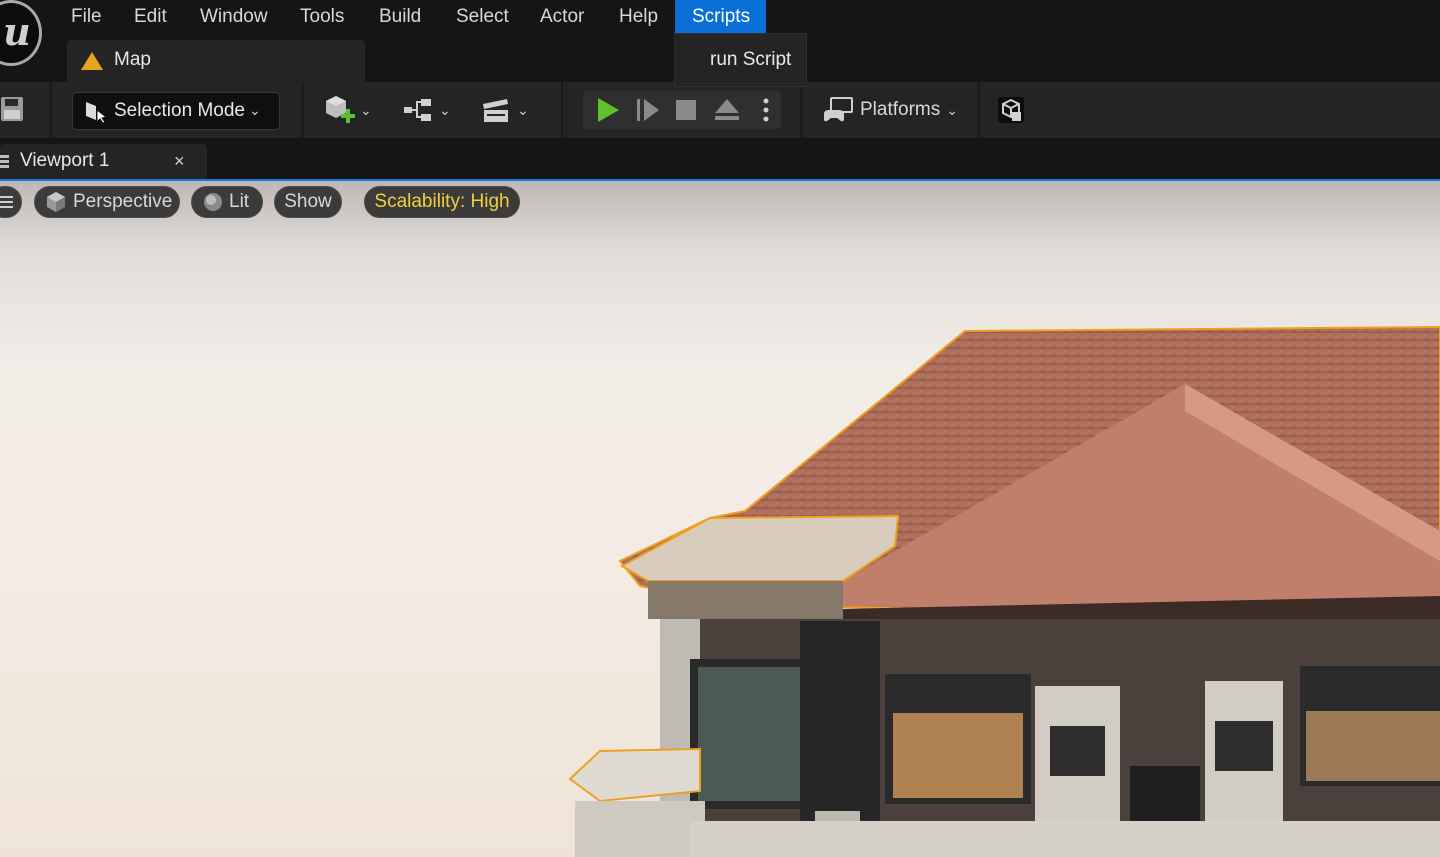  I want to click on show-flags-button: Show, so click(308, 202).